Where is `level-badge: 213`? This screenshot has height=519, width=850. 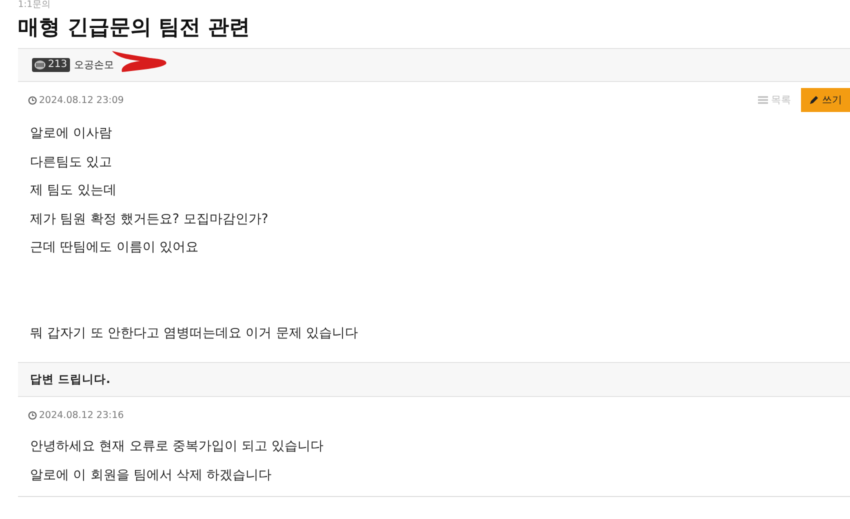 level-badge: 213 is located at coordinates (51, 65).